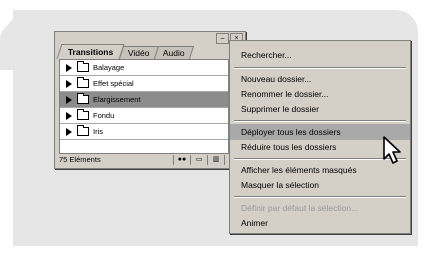 This screenshot has width=429, height=254. I want to click on list-item: Iris, so click(144, 132).